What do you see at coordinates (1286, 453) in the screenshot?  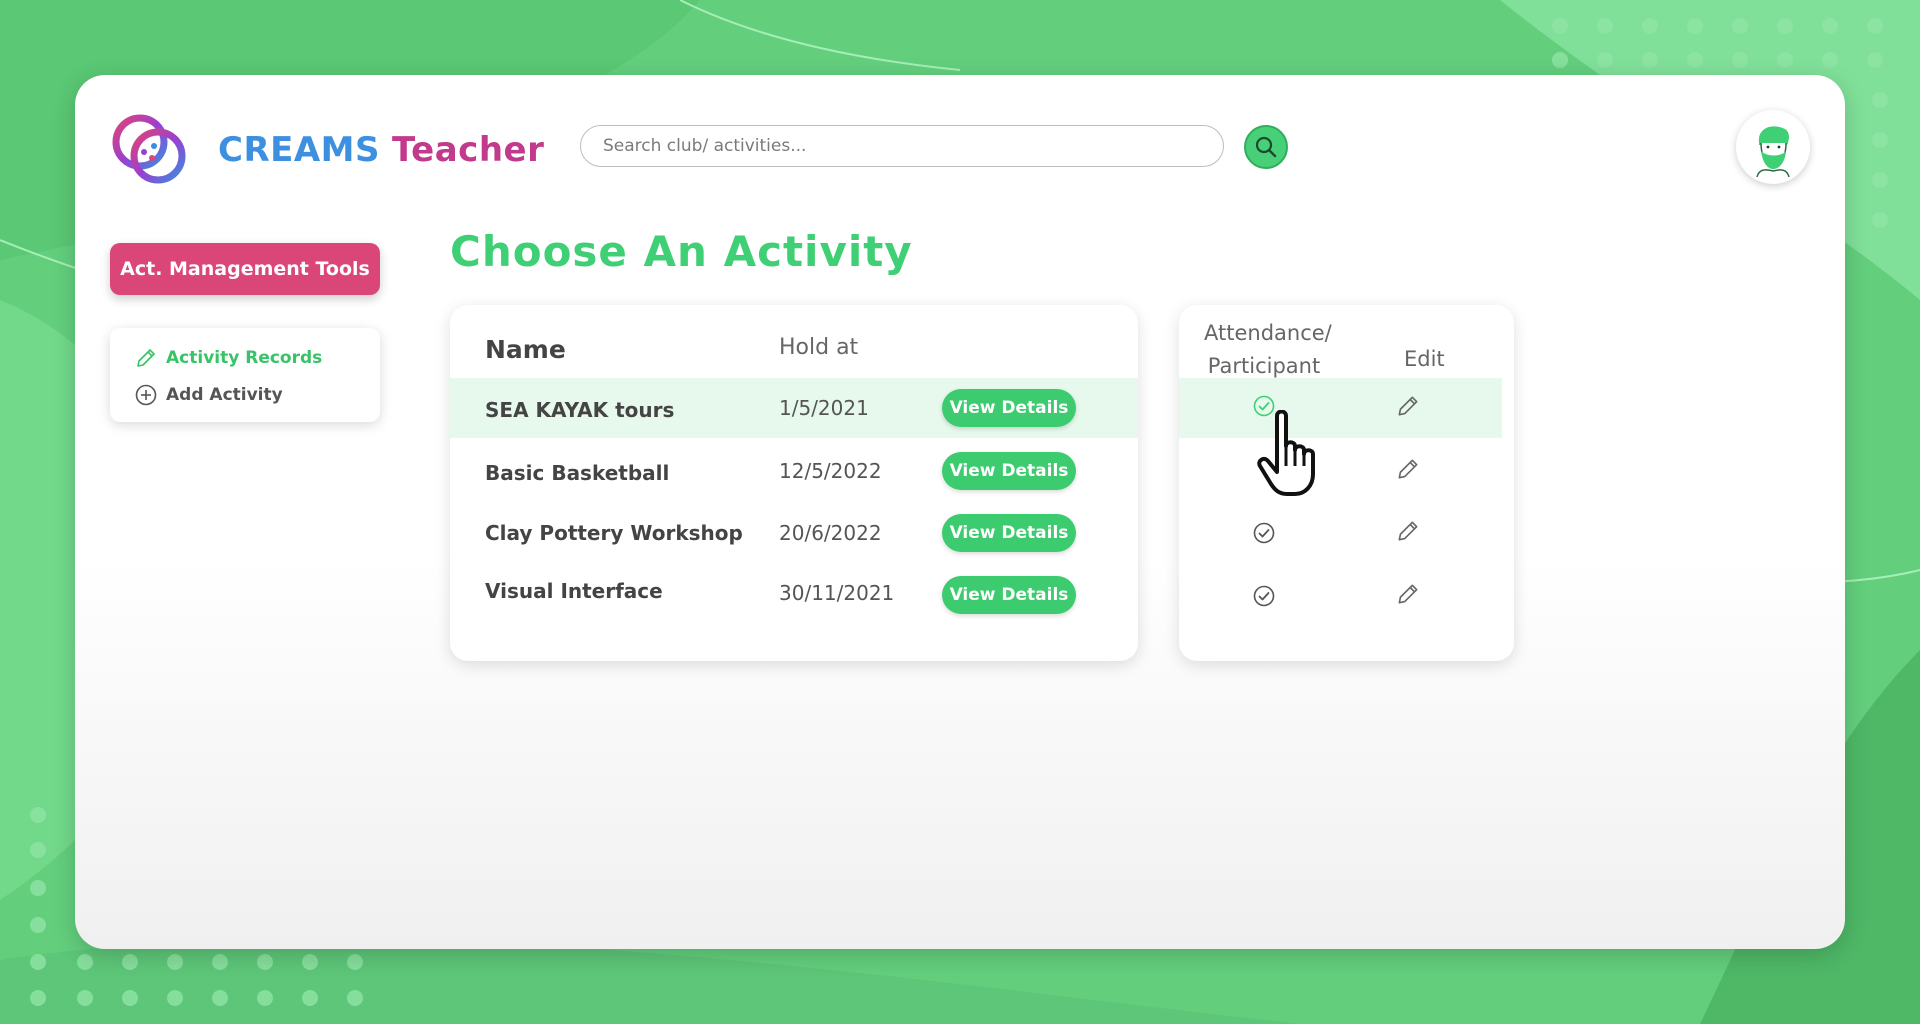 I see `hand-pointer-cursor-icon` at bounding box center [1286, 453].